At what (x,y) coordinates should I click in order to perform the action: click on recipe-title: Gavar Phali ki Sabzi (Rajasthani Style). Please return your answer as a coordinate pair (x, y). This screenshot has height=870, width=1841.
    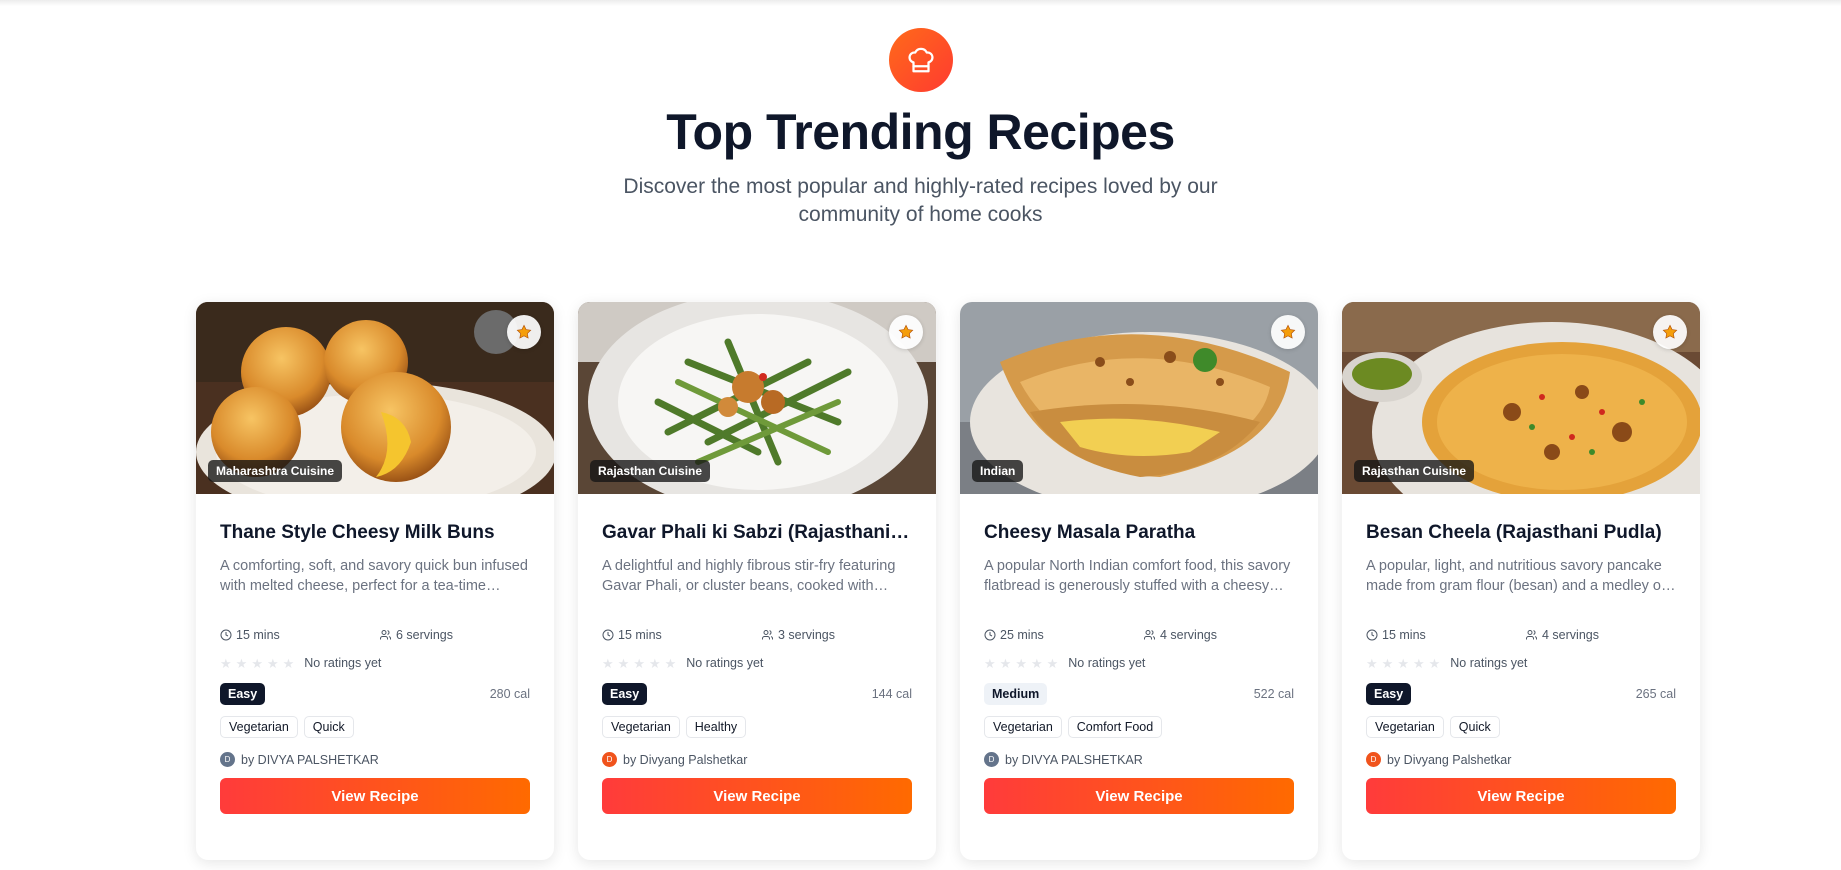
    Looking at the image, I should click on (757, 533).